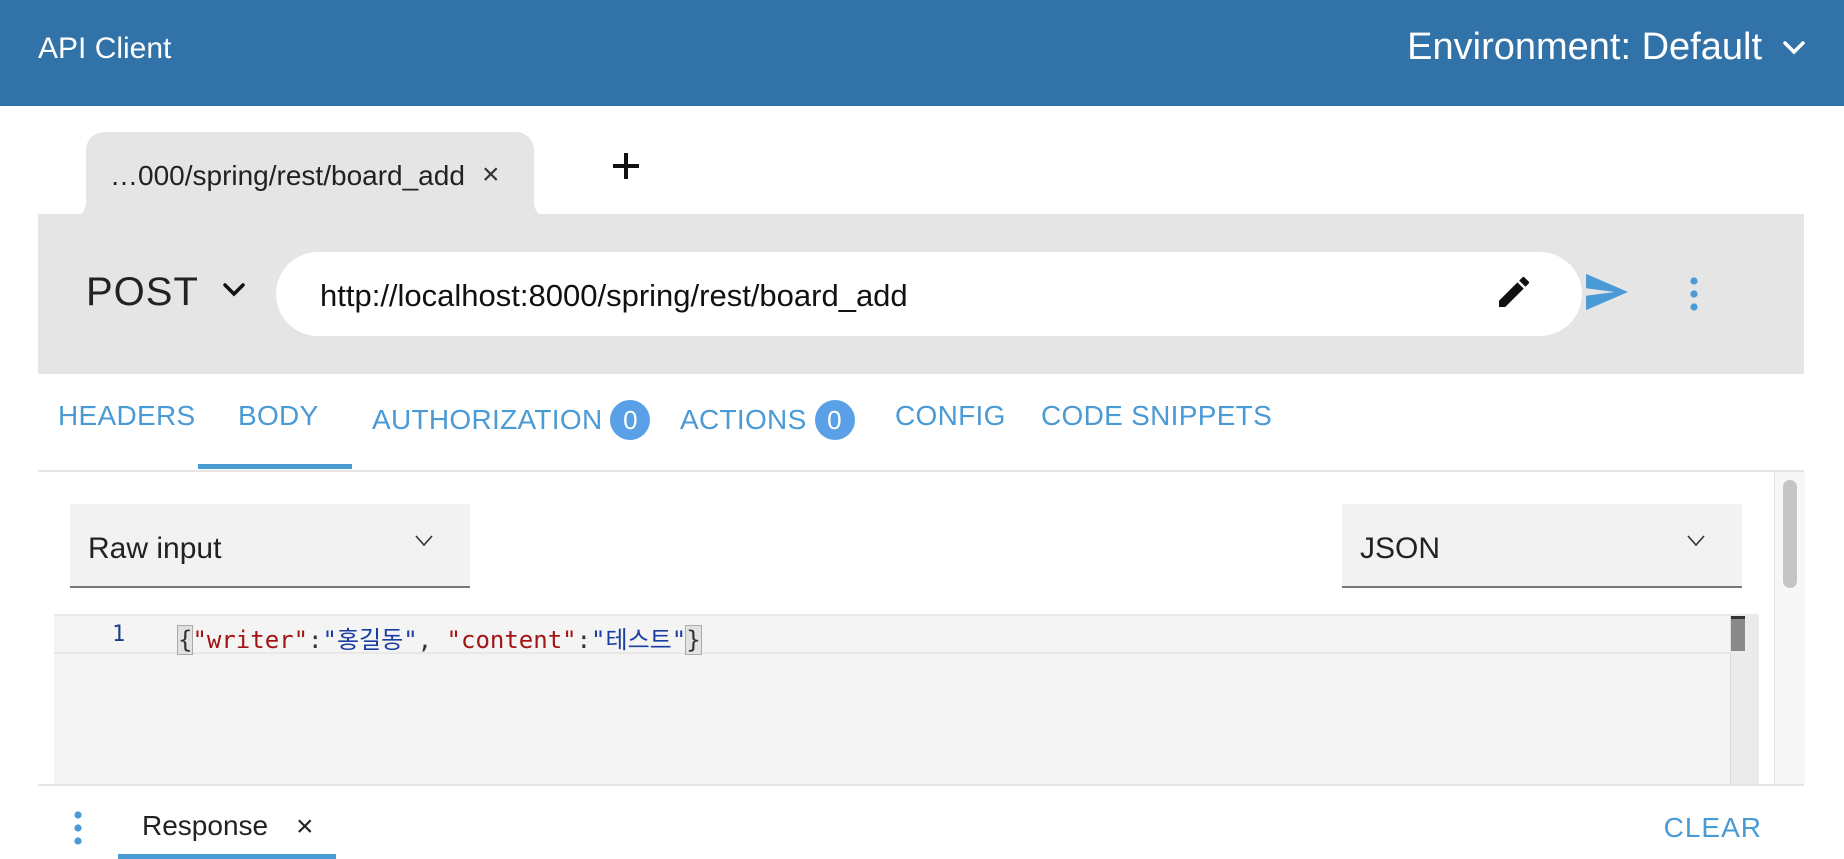 This screenshot has height=859, width=1844. I want to click on tab-code-snippets: CODE SNIPPETS, so click(1156, 416).